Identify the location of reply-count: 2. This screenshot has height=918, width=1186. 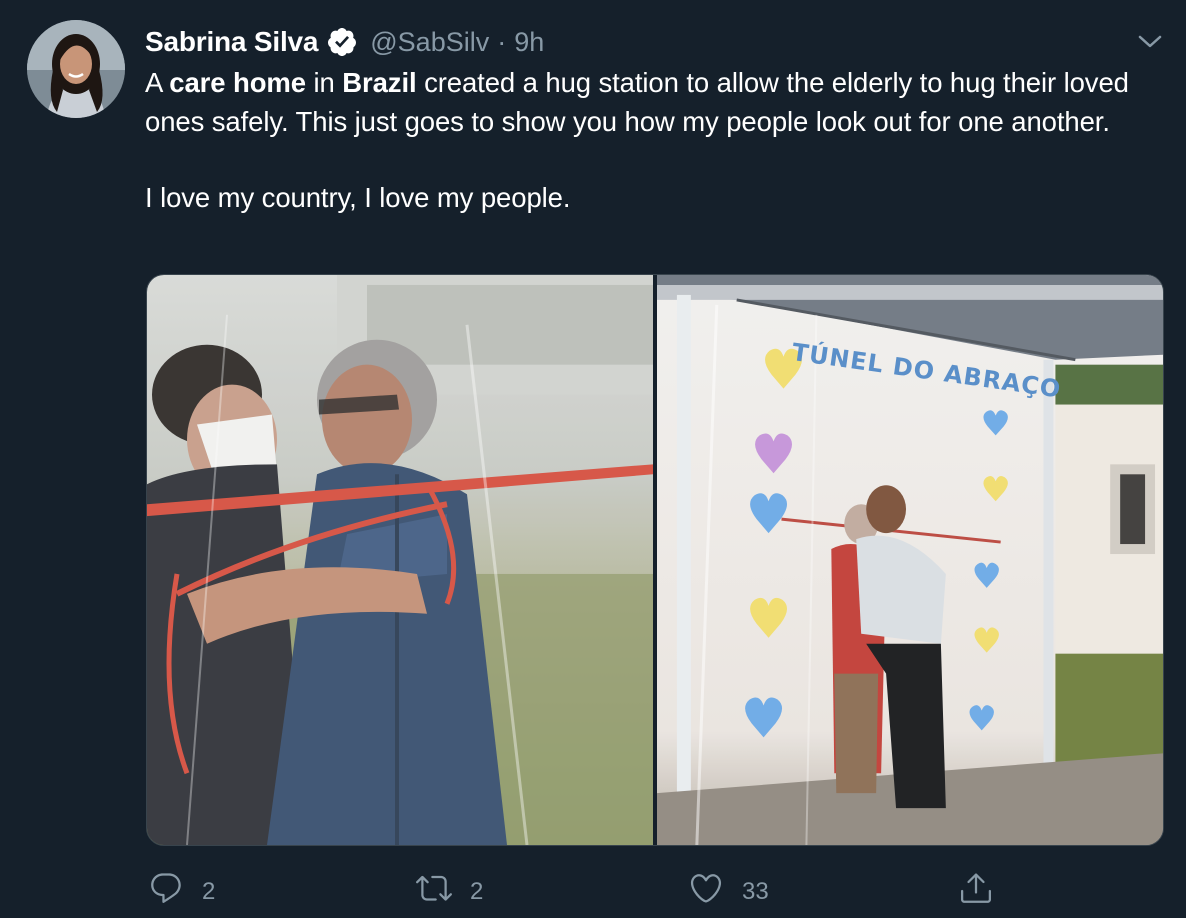
(209, 891).